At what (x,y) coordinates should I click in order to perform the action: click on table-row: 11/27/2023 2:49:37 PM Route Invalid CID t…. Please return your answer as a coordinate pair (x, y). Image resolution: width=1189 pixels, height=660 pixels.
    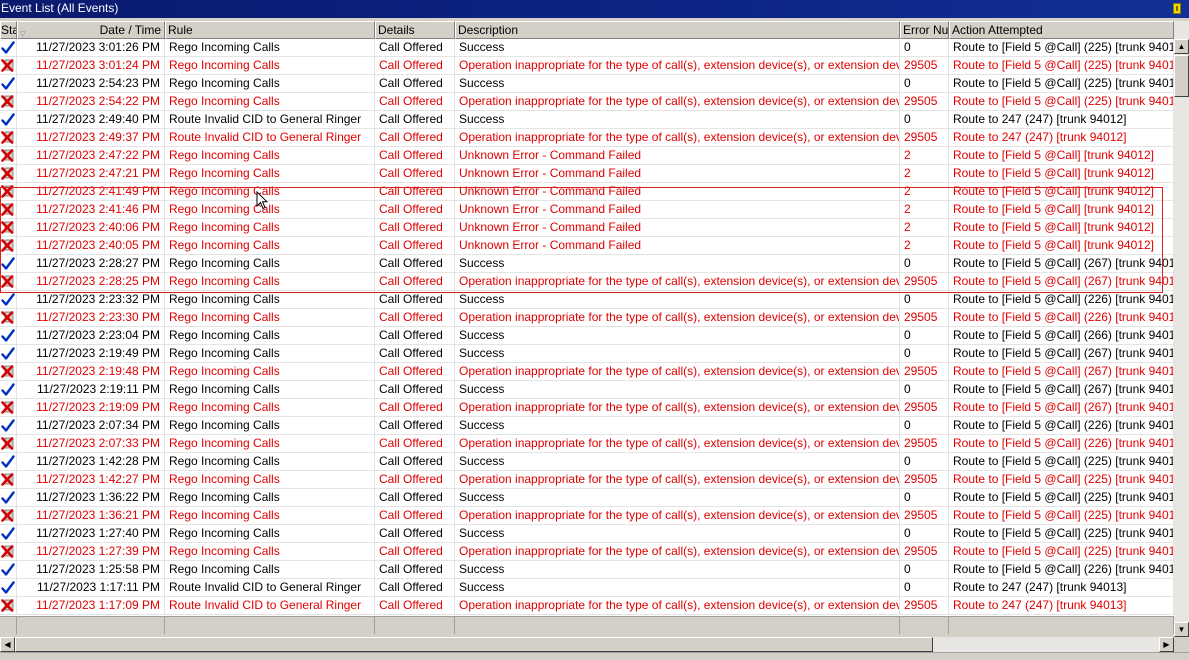
    Looking at the image, I should click on (587, 138).